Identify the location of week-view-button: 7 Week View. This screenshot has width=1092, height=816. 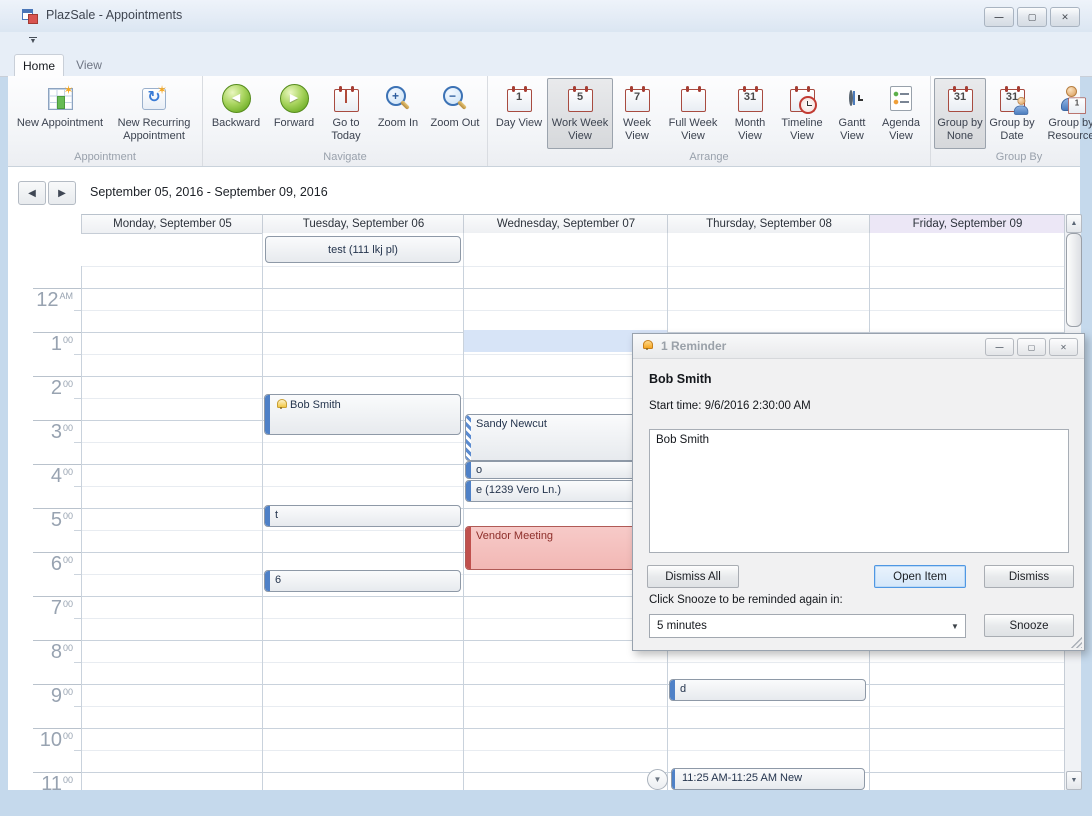
(637, 113).